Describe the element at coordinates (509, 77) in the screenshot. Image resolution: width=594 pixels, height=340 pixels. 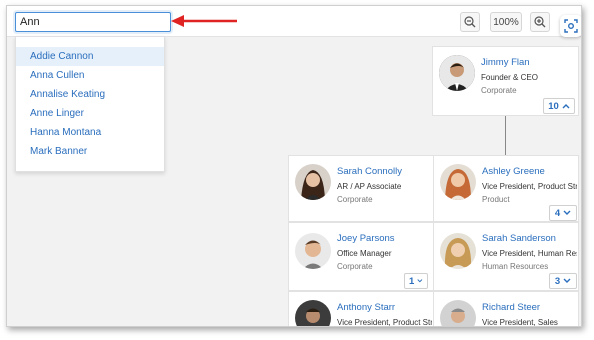
I see `employee-title: Founder & CEO` at that location.